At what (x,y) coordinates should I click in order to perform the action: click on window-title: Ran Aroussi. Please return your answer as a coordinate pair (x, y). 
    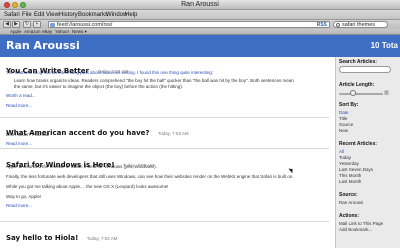
    Looking at the image, I should click on (200, 4).